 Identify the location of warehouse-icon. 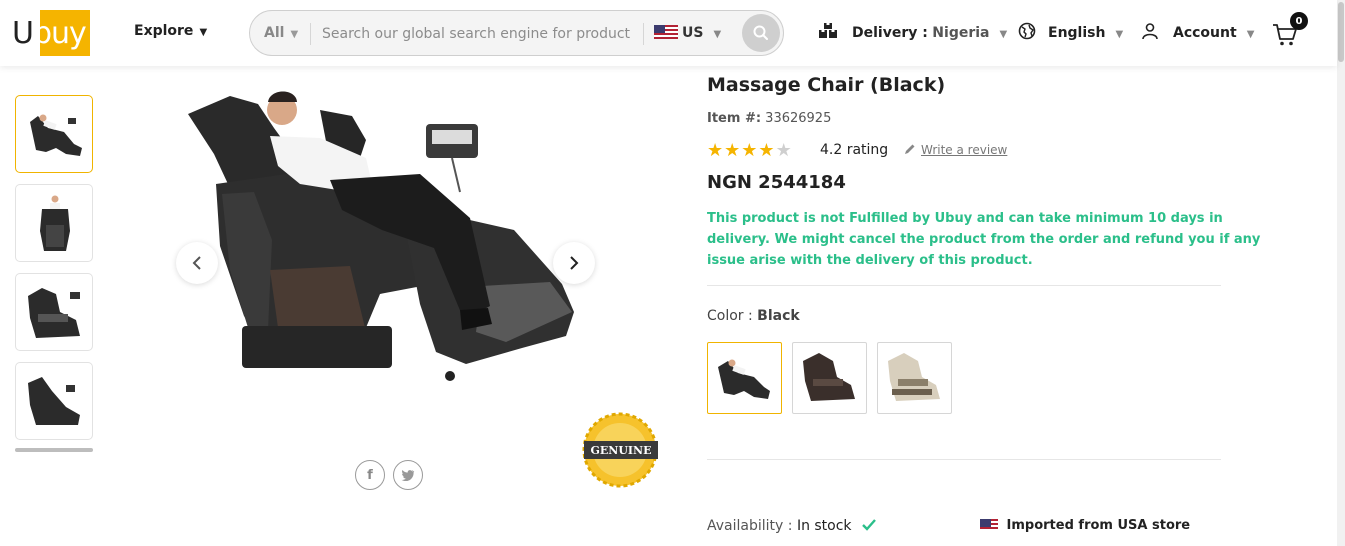
(828, 30).